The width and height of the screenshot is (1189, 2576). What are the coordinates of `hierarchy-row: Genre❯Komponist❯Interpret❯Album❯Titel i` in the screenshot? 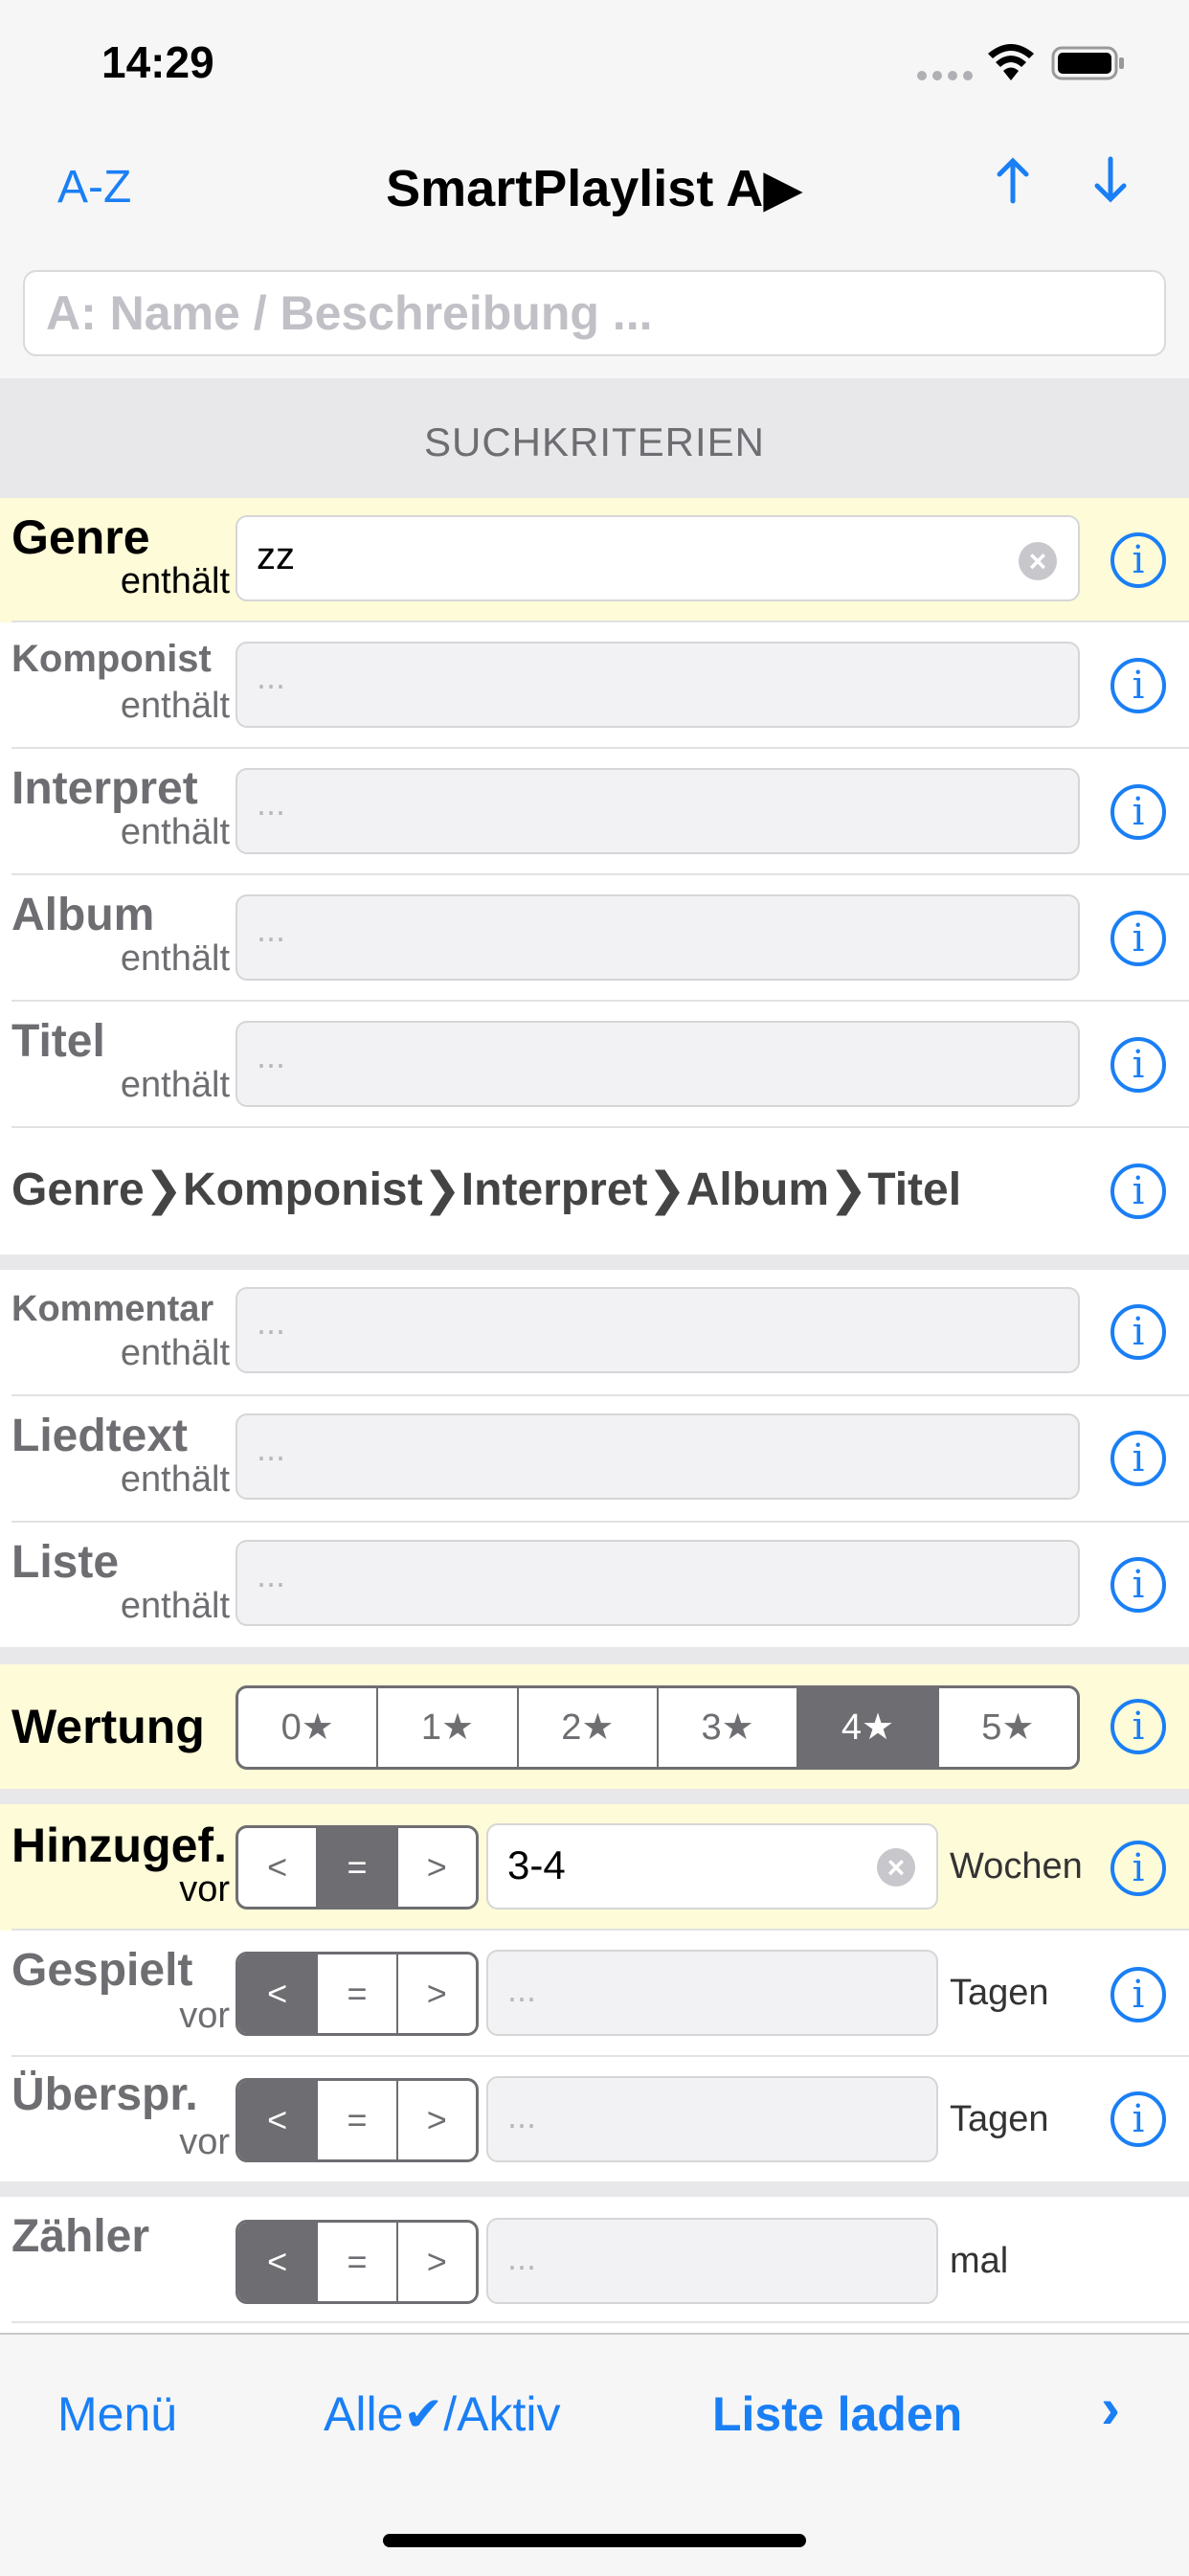 It's located at (594, 1191).